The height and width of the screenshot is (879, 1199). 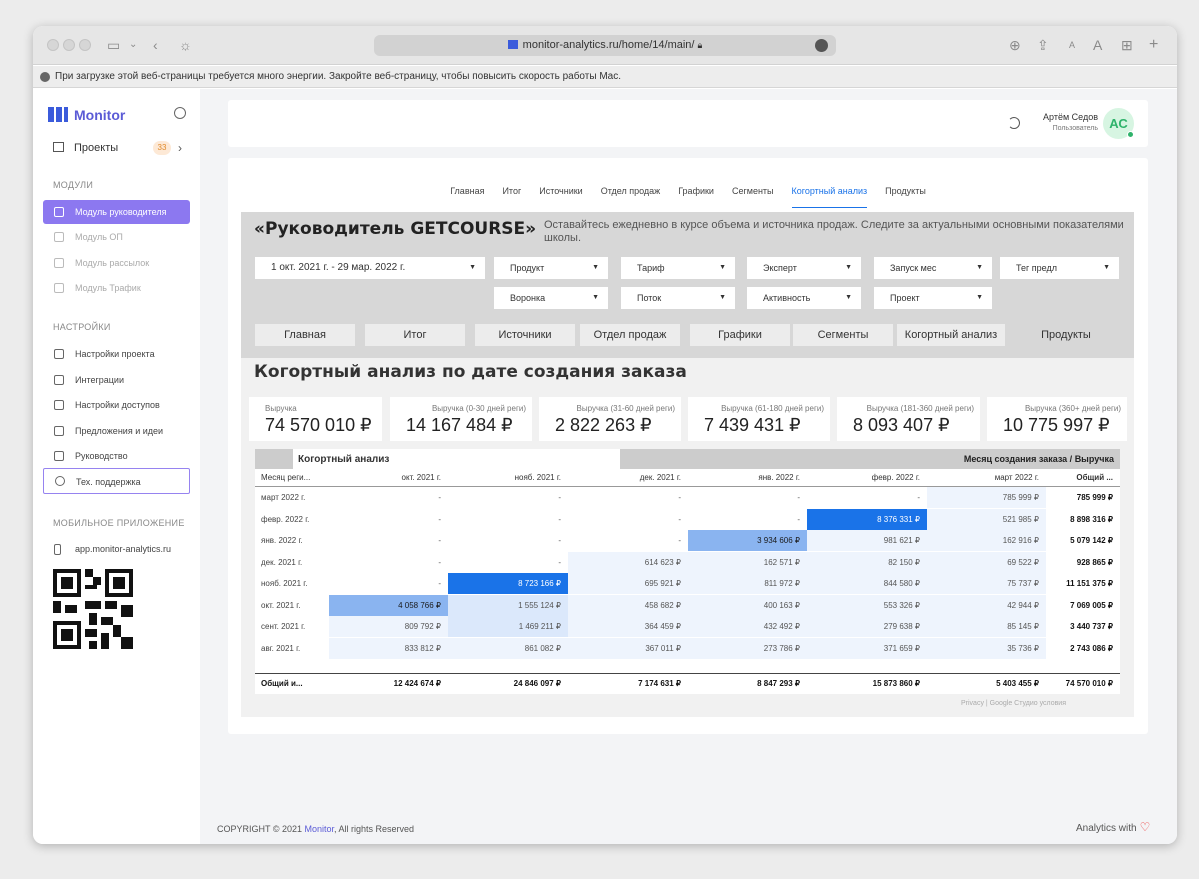 What do you see at coordinates (560, 196) in the screenshot?
I see `tab-sources: Источники` at bounding box center [560, 196].